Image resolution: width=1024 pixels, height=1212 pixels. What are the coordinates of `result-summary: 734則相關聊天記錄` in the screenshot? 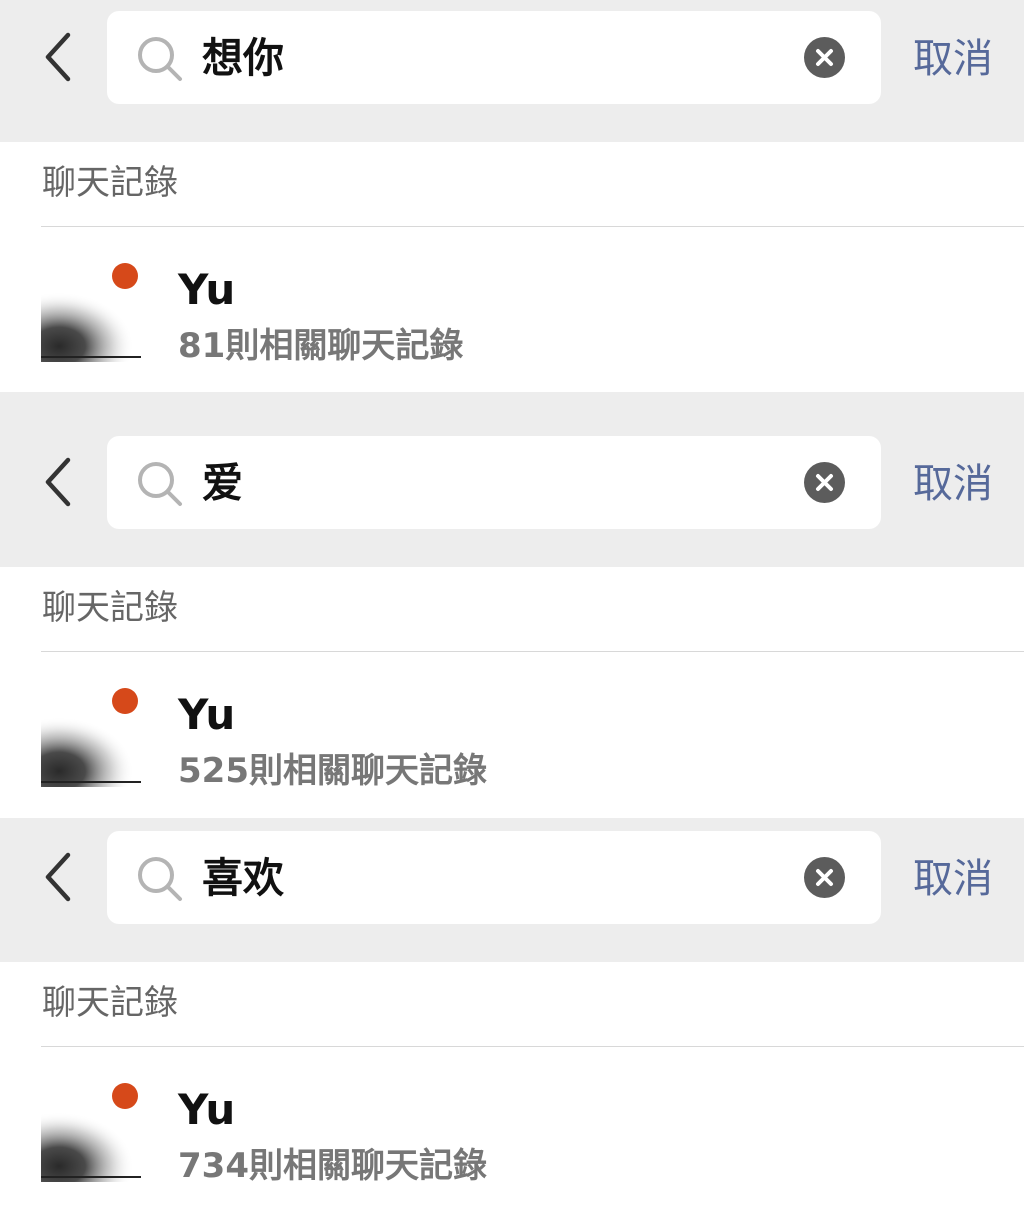 It's located at (332, 1166).